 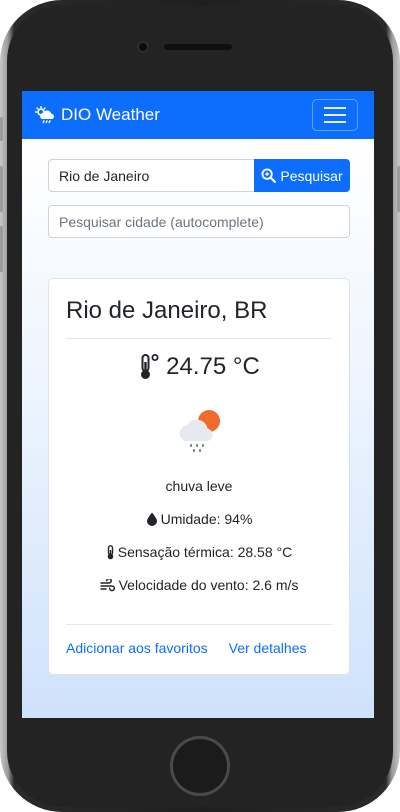 I want to click on search-icon, so click(x=269, y=175).